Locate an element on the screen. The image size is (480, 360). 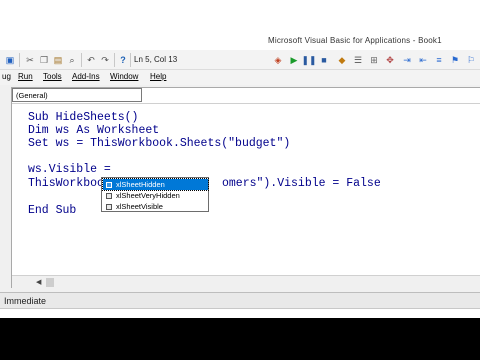
keyword-as: As is located at coordinates (83, 130).